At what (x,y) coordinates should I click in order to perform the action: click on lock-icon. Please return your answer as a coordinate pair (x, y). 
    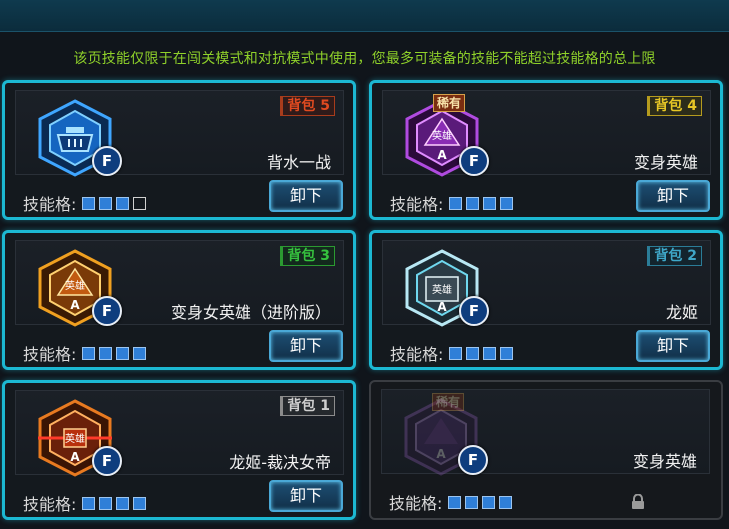
    Looking at the image, I should click on (638, 501).